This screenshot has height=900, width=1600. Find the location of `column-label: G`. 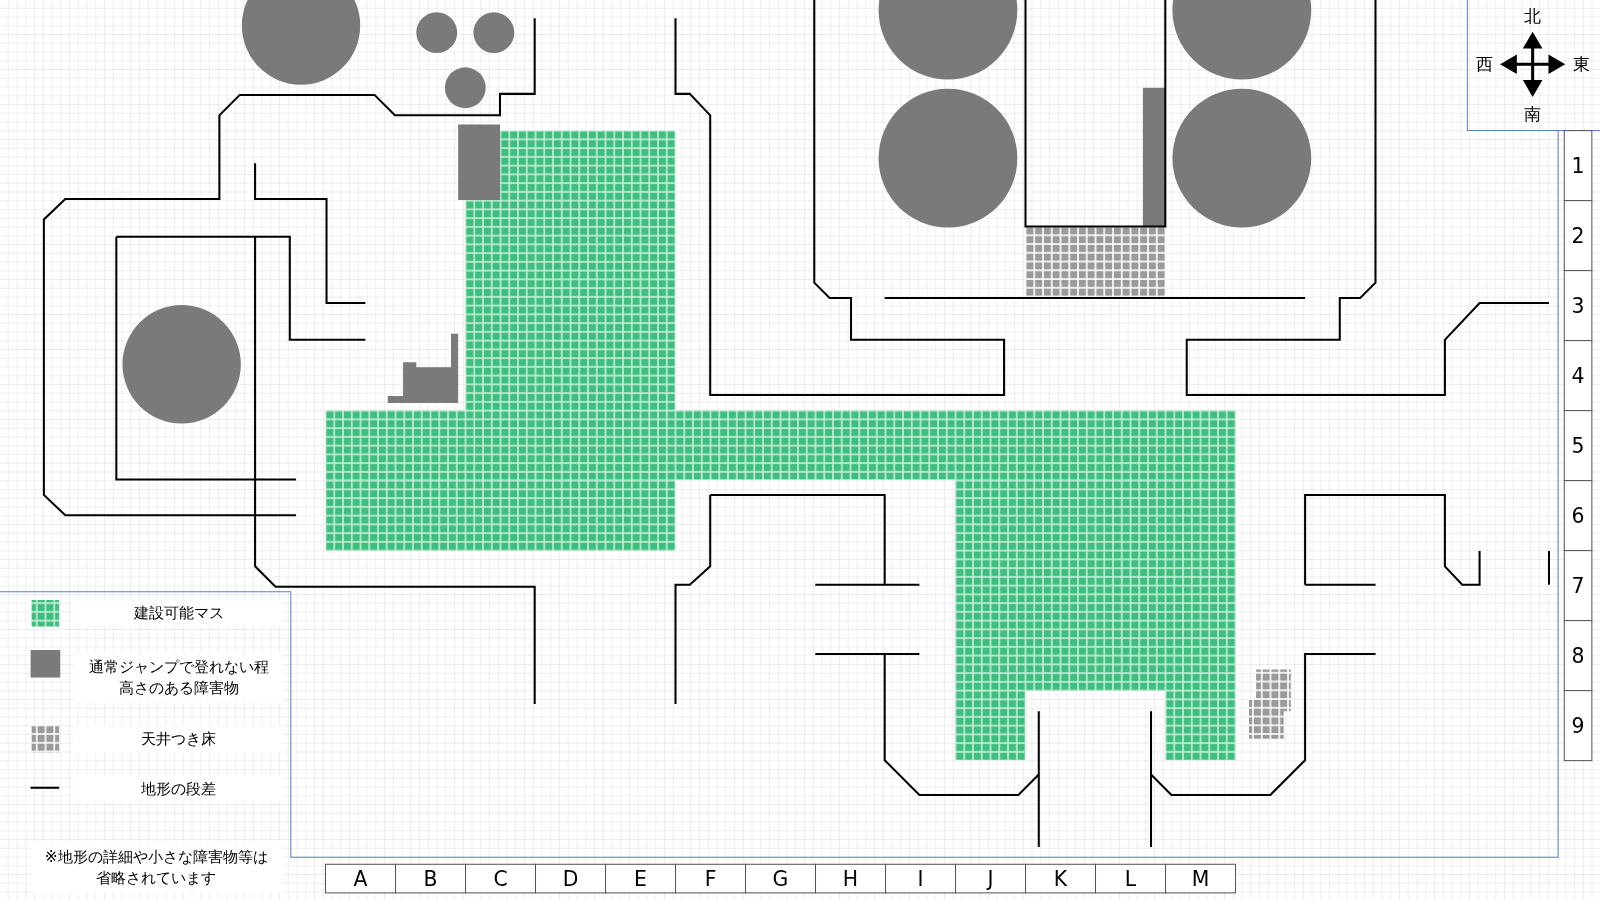

column-label: G is located at coordinates (780, 878).